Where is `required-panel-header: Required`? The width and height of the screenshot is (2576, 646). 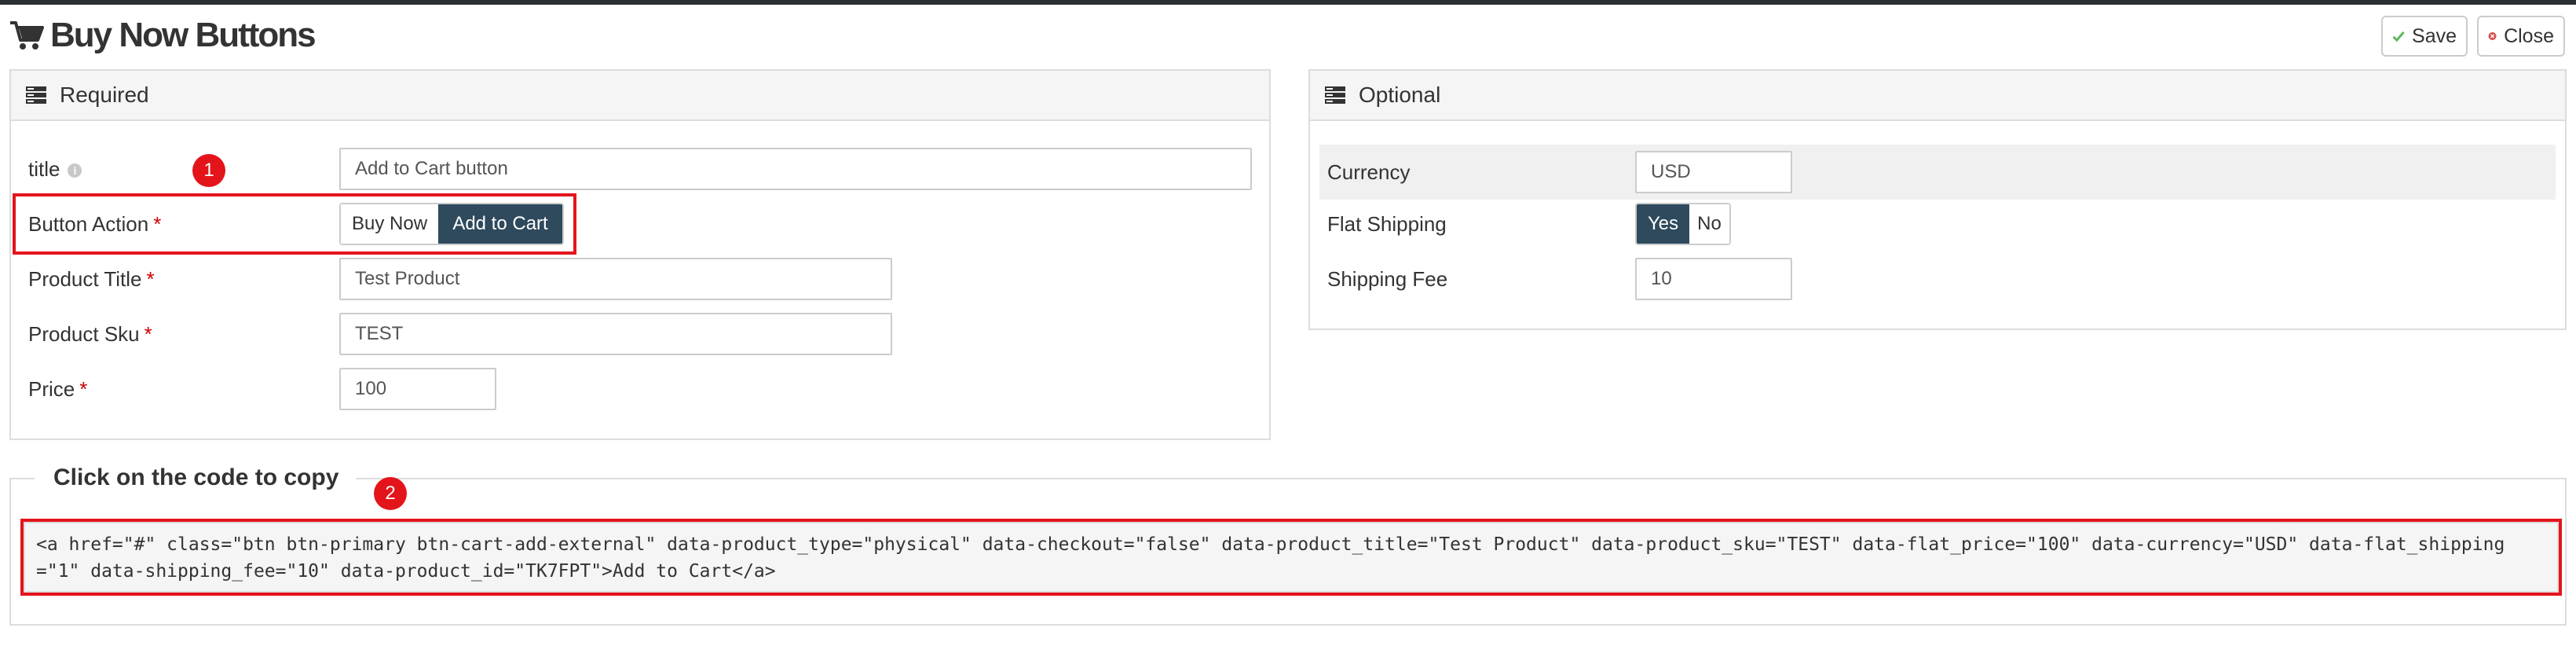
required-panel-header: Required is located at coordinates (640, 96).